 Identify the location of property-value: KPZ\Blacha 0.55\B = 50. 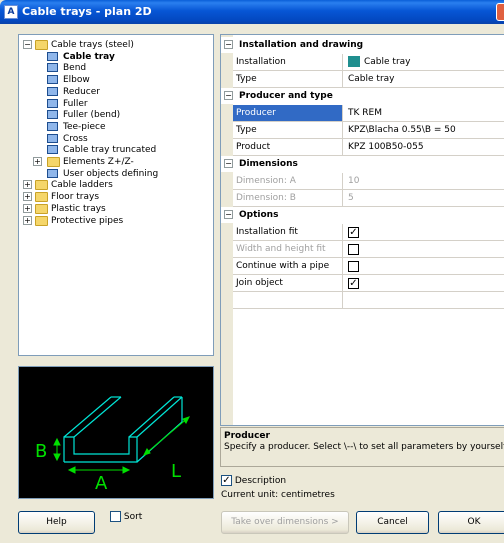
(426, 130).